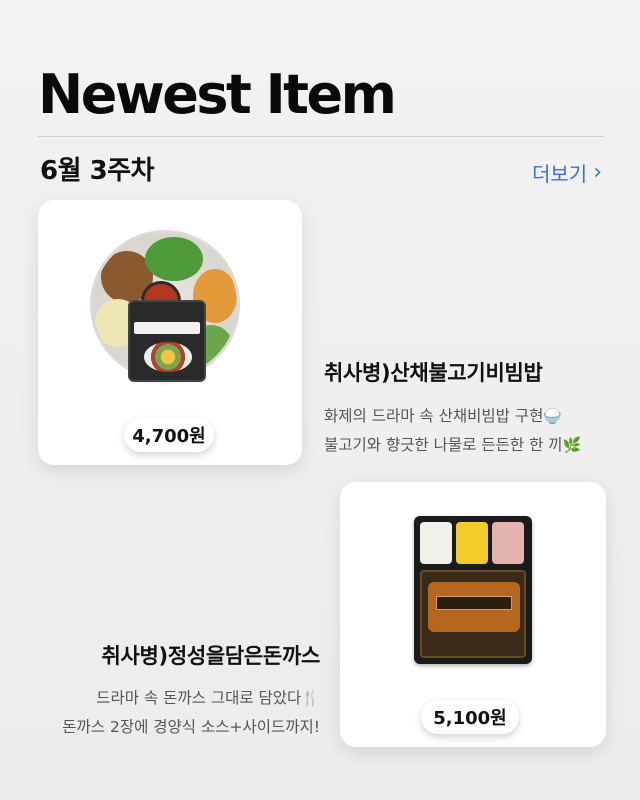 The height and width of the screenshot is (800, 640). What do you see at coordinates (473, 590) in the screenshot?
I see `donkatsu-image` at bounding box center [473, 590].